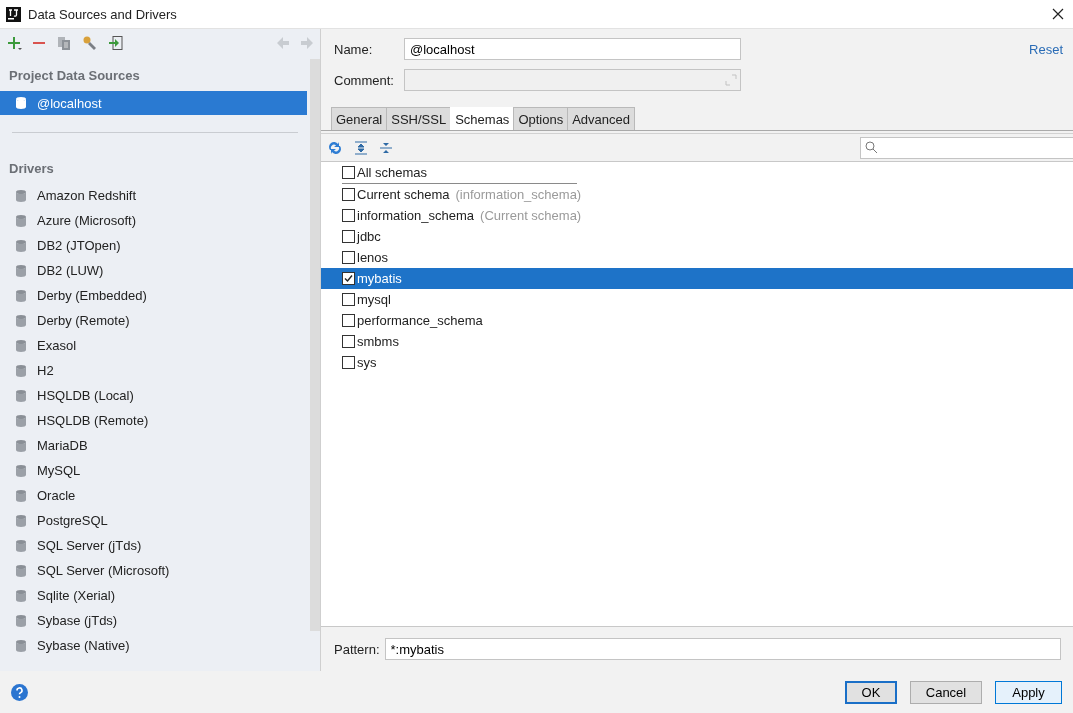 This screenshot has width=1073, height=713. Describe the element at coordinates (871, 692) in the screenshot. I see `ok-button: OK` at that location.